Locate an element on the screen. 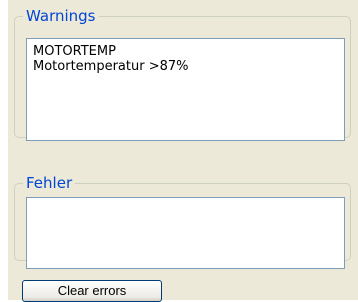  left-edge-strip is located at coordinates (4, 150).